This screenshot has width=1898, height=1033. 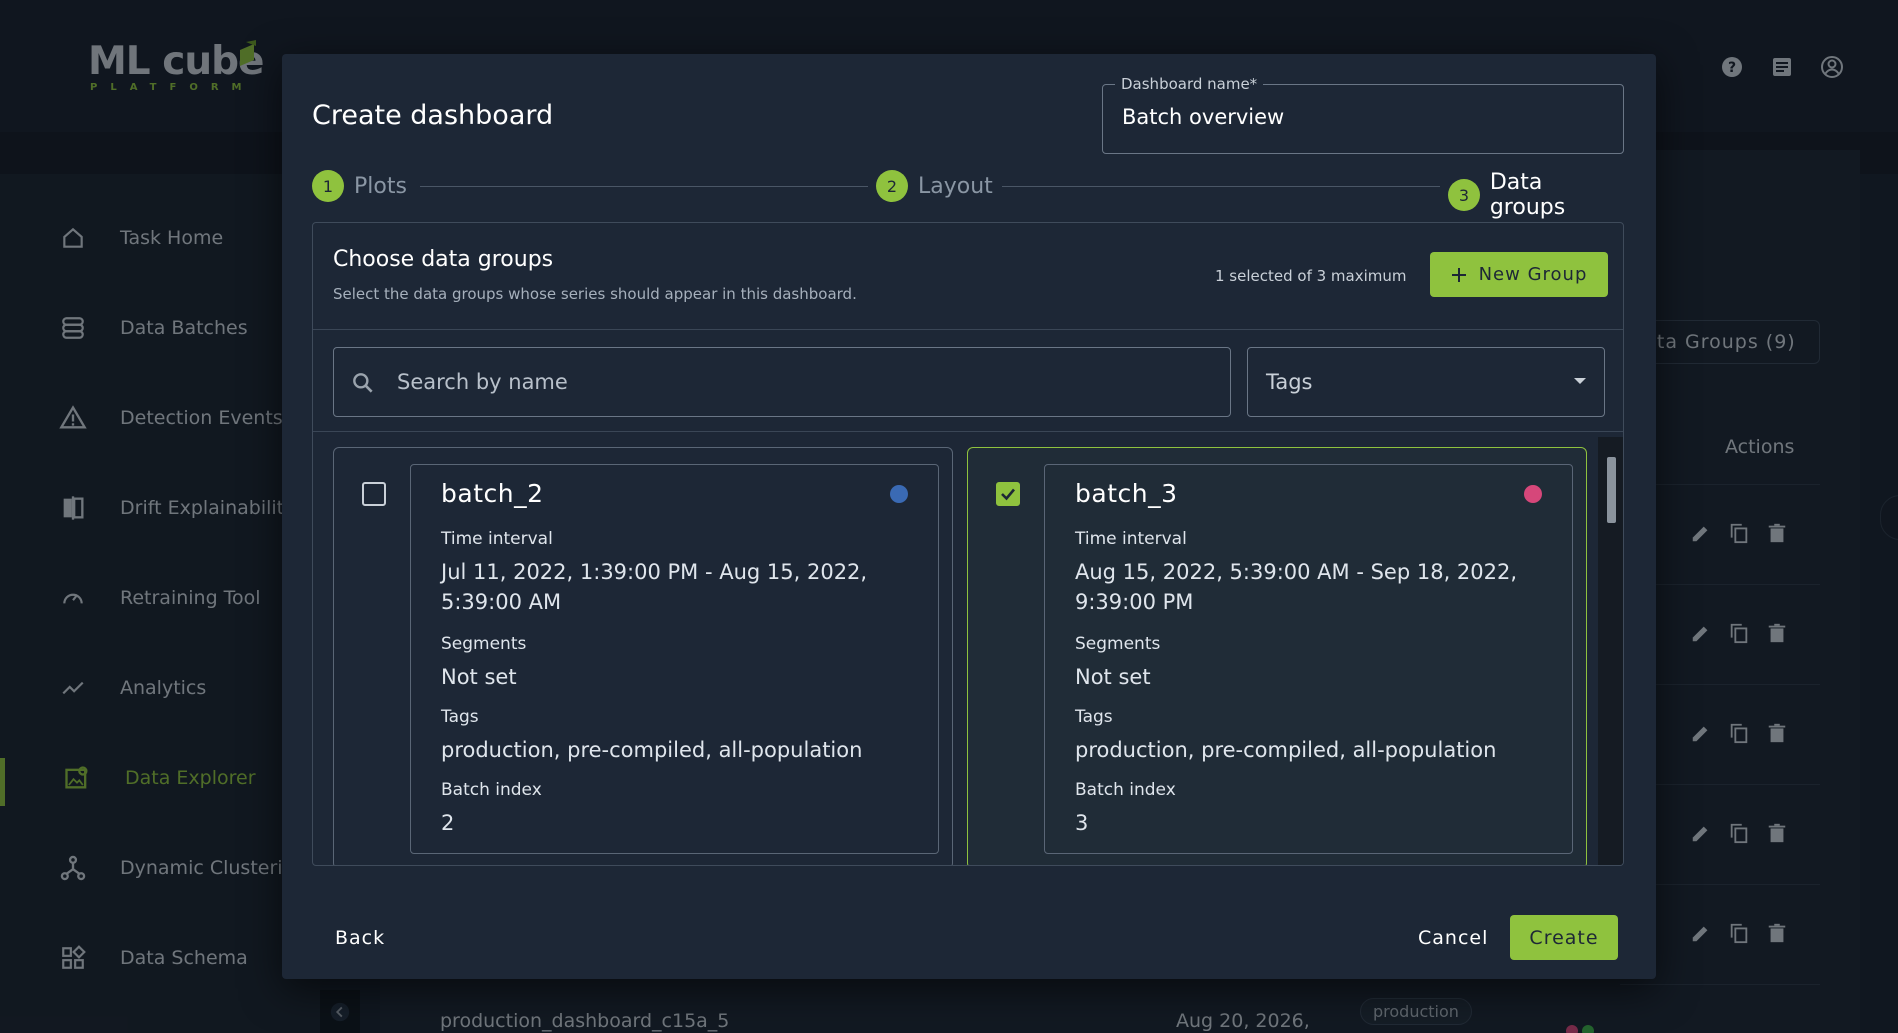 What do you see at coordinates (1126, 493) in the screenshot?
I see `data-group-name: batch_3` at bounding box center [1126, 493].